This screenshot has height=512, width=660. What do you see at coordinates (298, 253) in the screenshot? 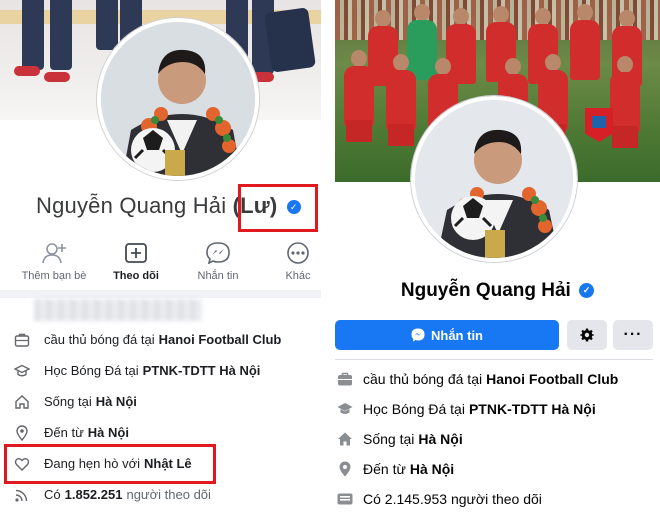
I see `more-icon` at bounding box center [298, 253].